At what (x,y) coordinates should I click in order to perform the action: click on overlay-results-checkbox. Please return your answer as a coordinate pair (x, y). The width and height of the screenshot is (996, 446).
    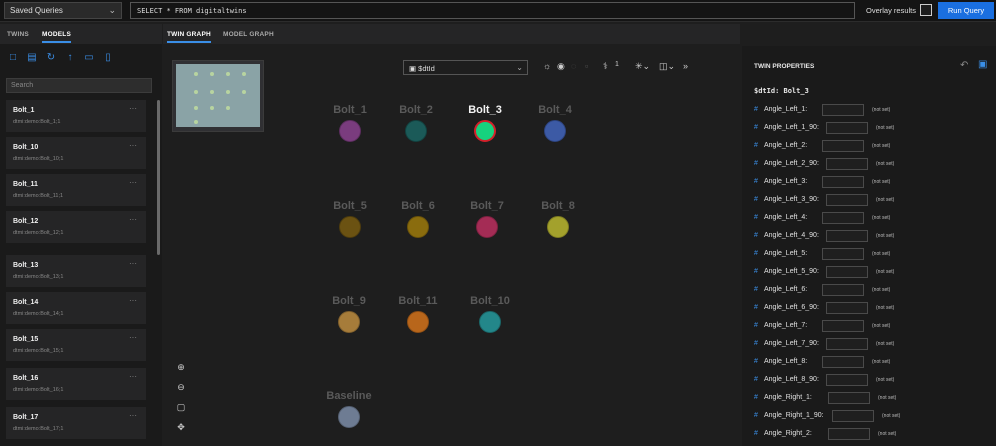
    Looking at the image, I should click on (926, 10).